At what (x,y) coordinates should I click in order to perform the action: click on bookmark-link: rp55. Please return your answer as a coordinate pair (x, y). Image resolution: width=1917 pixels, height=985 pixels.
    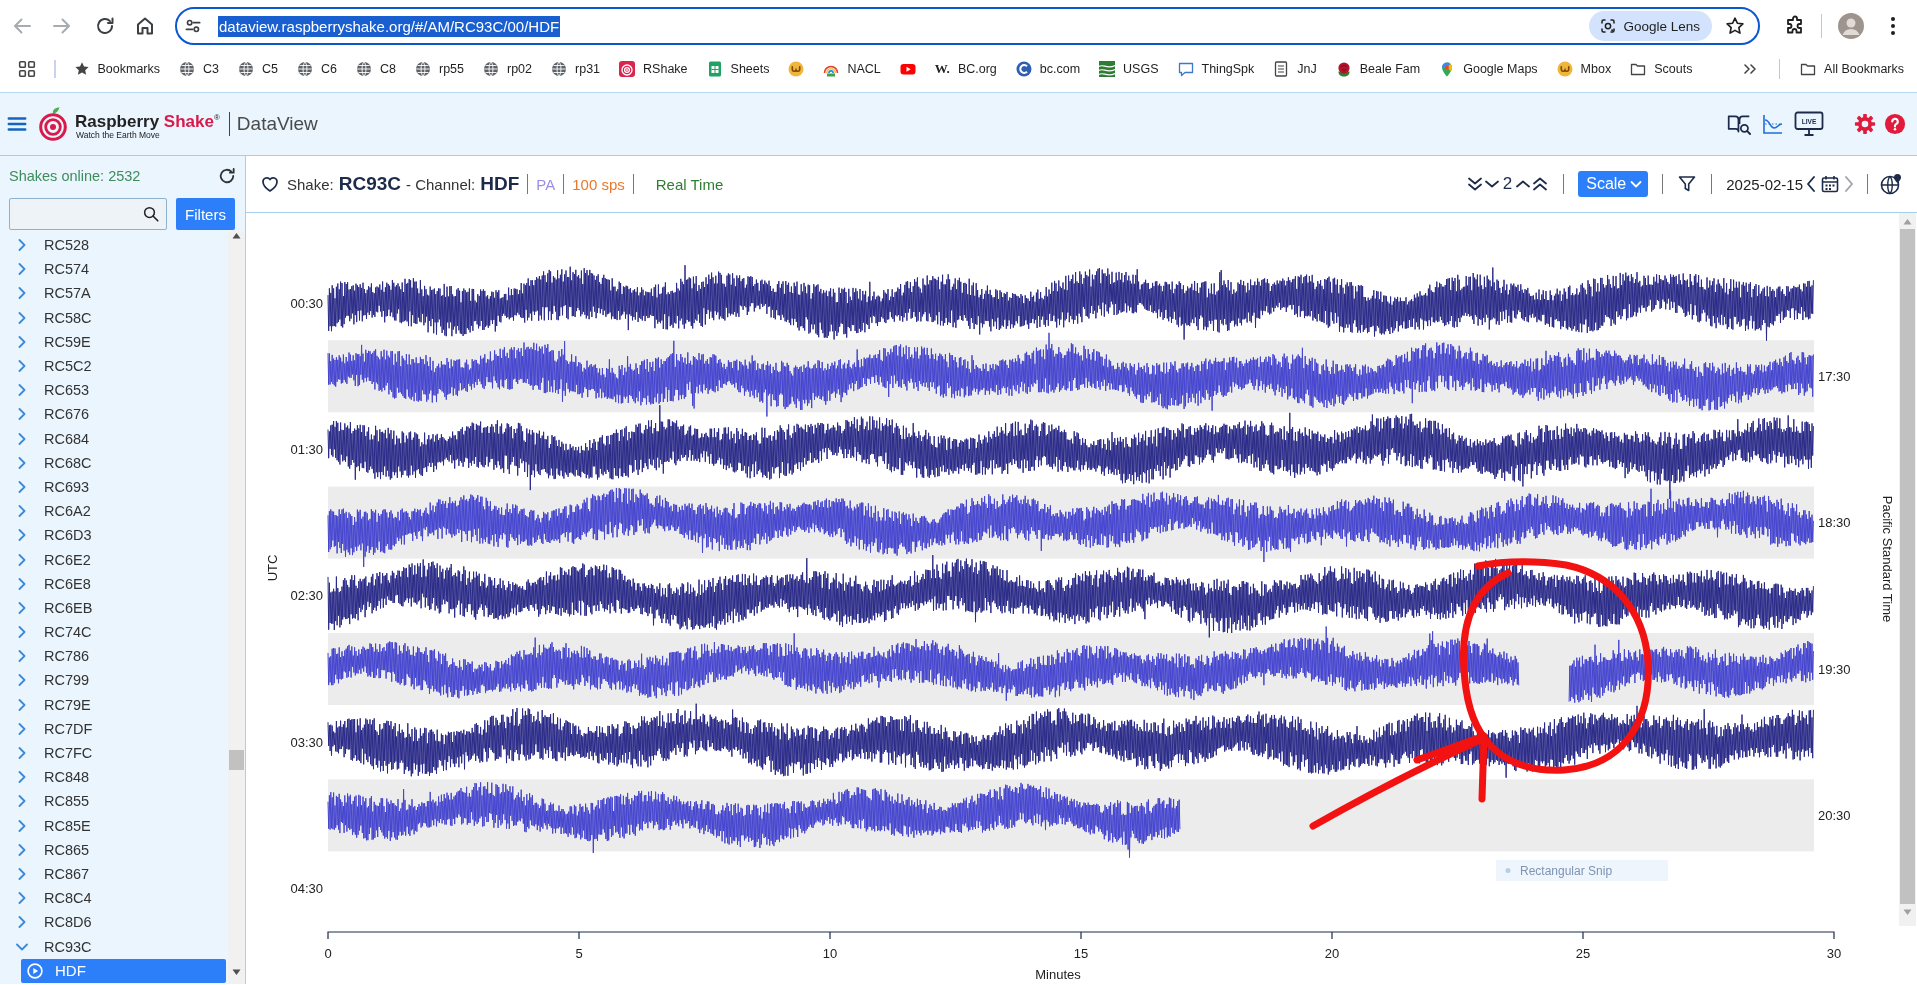
    Looking at the image, I should click on (439, 69).